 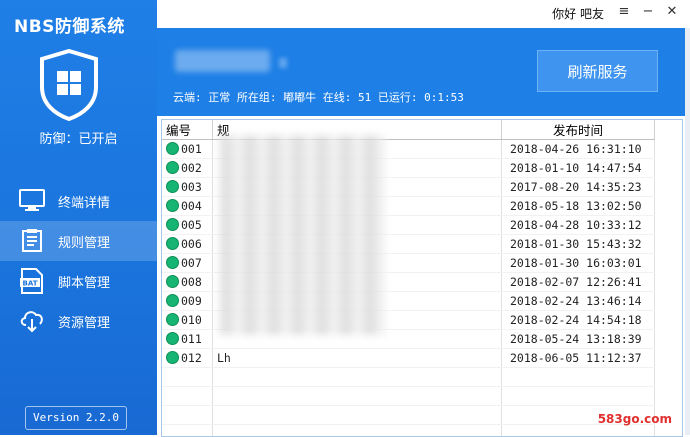 I want to click on row-number-cell: 011, so click(x=187, y=339).